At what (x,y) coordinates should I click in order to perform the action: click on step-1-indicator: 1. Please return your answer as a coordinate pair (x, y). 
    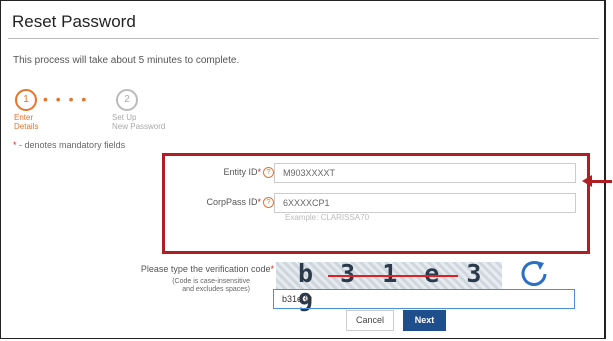
    Looking at the image, I should click on (26, 100).